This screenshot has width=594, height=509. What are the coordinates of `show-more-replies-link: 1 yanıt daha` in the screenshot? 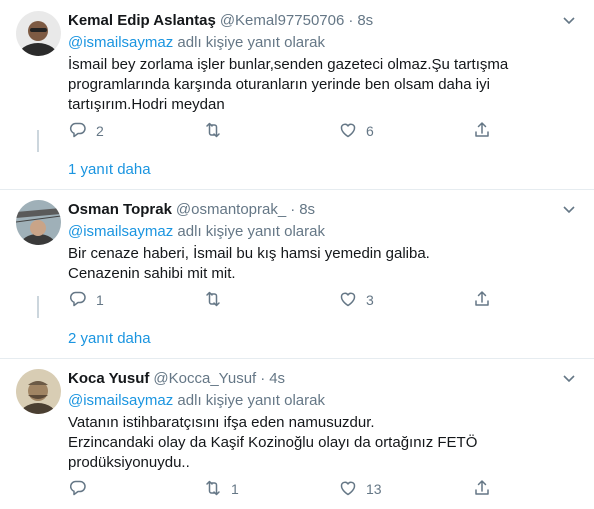 It's located at (109, 170).